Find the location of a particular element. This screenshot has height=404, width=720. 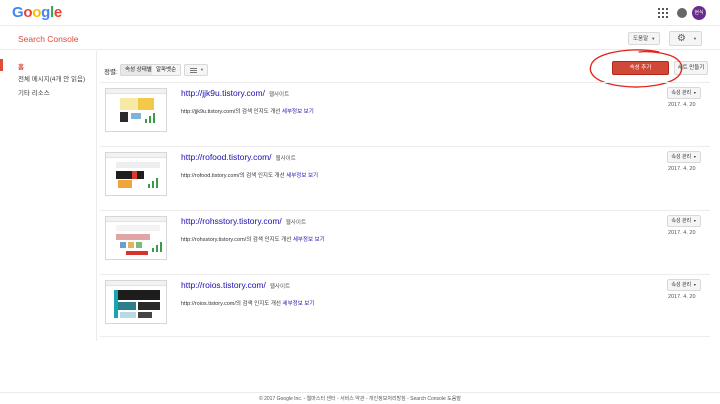

site-link: http://rofood.tistory.com/웹사이트 is located at coordinates (238, 157).